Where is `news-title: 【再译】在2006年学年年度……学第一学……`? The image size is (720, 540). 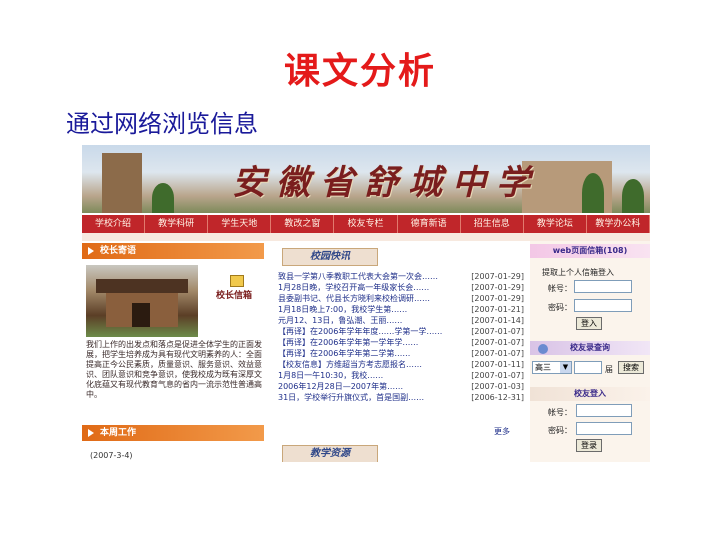
news-title: 【再译】在2006年学年年度……学第一学…… is located at coordinates (366, 331).